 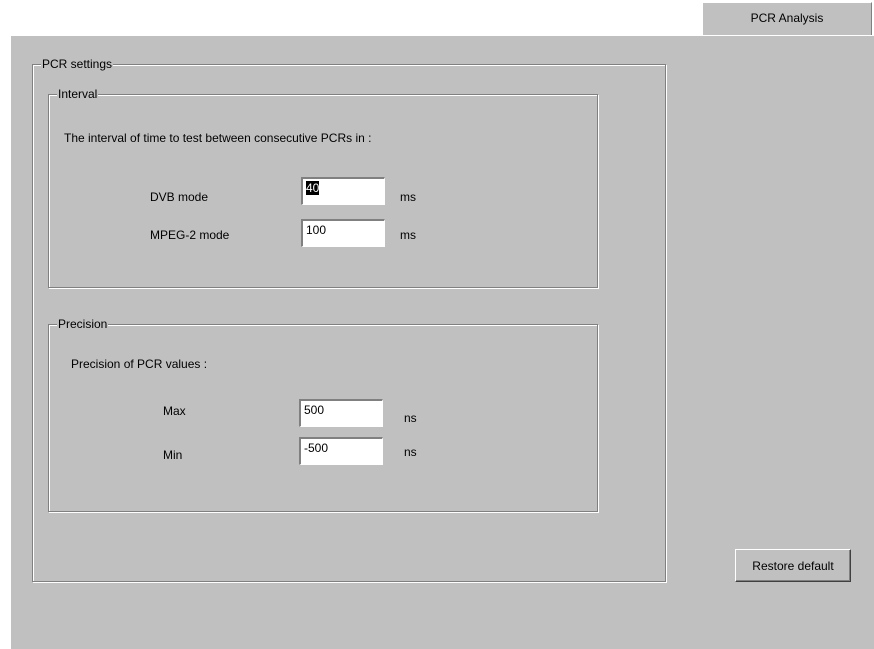 What do you see at coordinates (83, 324) in the screenshot?
I see `precision-title: Precision` at bounding box center [83, 324].